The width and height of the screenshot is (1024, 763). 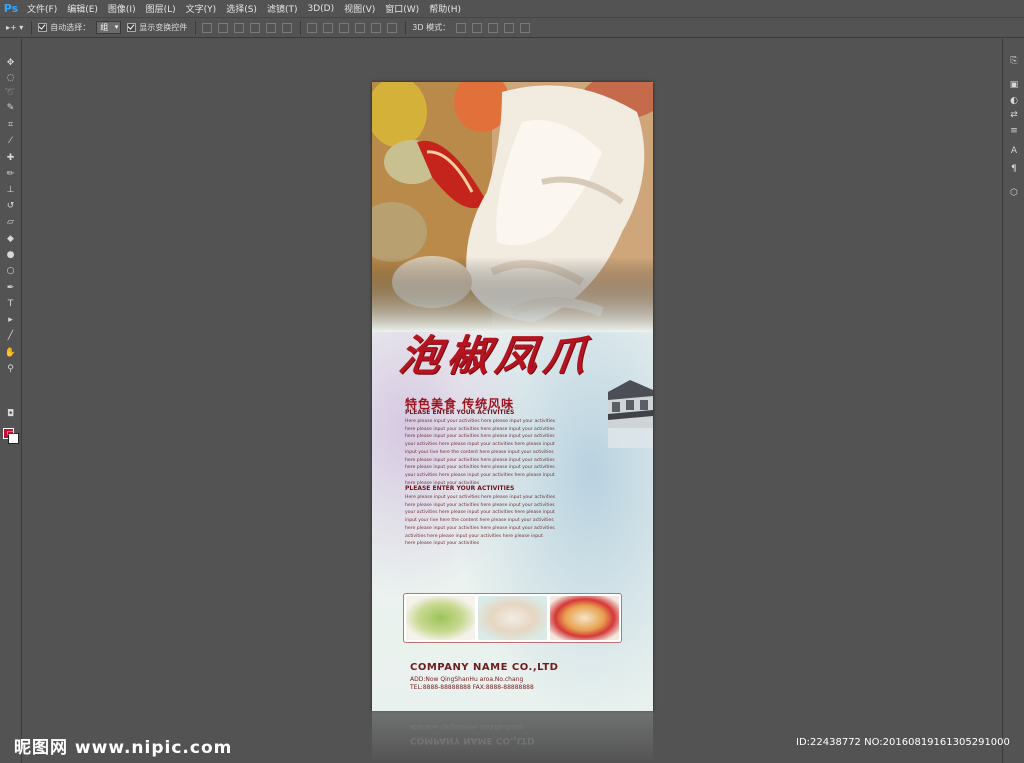 I want to click on menu-layer: 图层(L), so click(x=161, y=8).